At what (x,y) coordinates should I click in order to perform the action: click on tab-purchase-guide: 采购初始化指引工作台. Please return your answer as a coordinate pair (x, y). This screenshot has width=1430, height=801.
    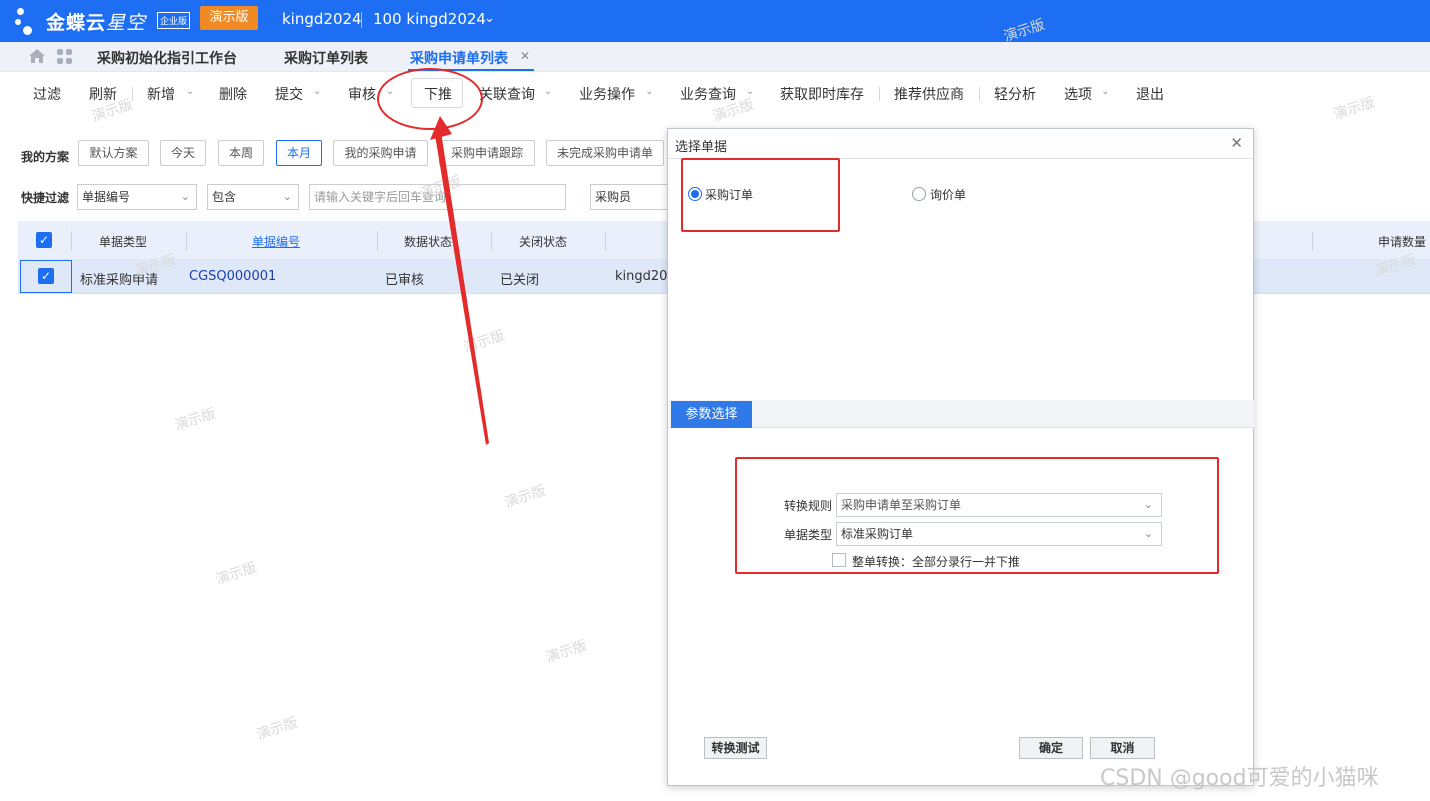
    Looking at the image, I should click on (167, 58).